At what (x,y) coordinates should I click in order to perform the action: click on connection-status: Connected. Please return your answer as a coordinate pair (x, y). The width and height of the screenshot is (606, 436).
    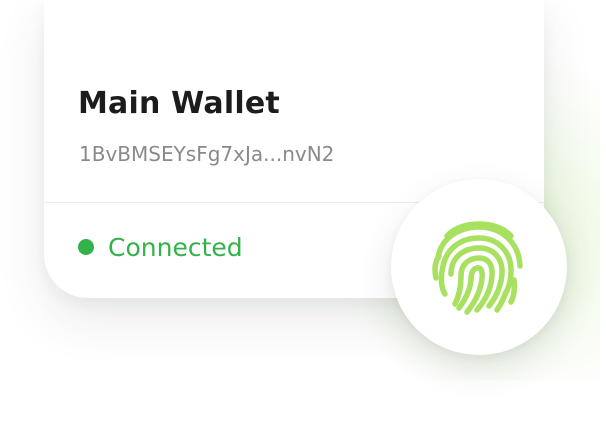
    Looking at the image, I should click on (160, 247).